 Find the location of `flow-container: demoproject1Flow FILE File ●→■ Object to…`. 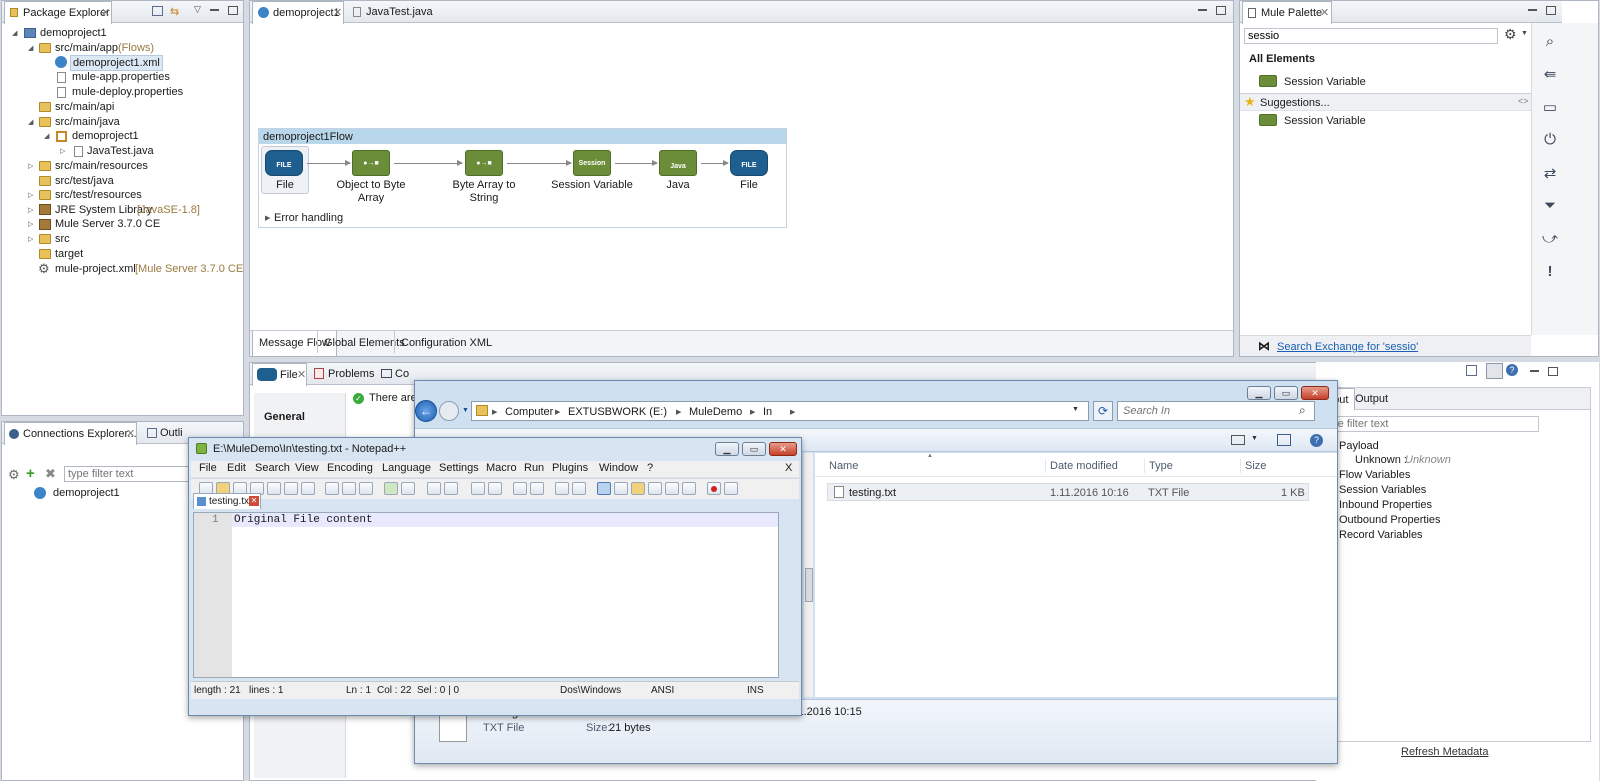

flow-container: demoproject1Flow FILE File ●→■ Object to… is located at coordinates (522, 178).